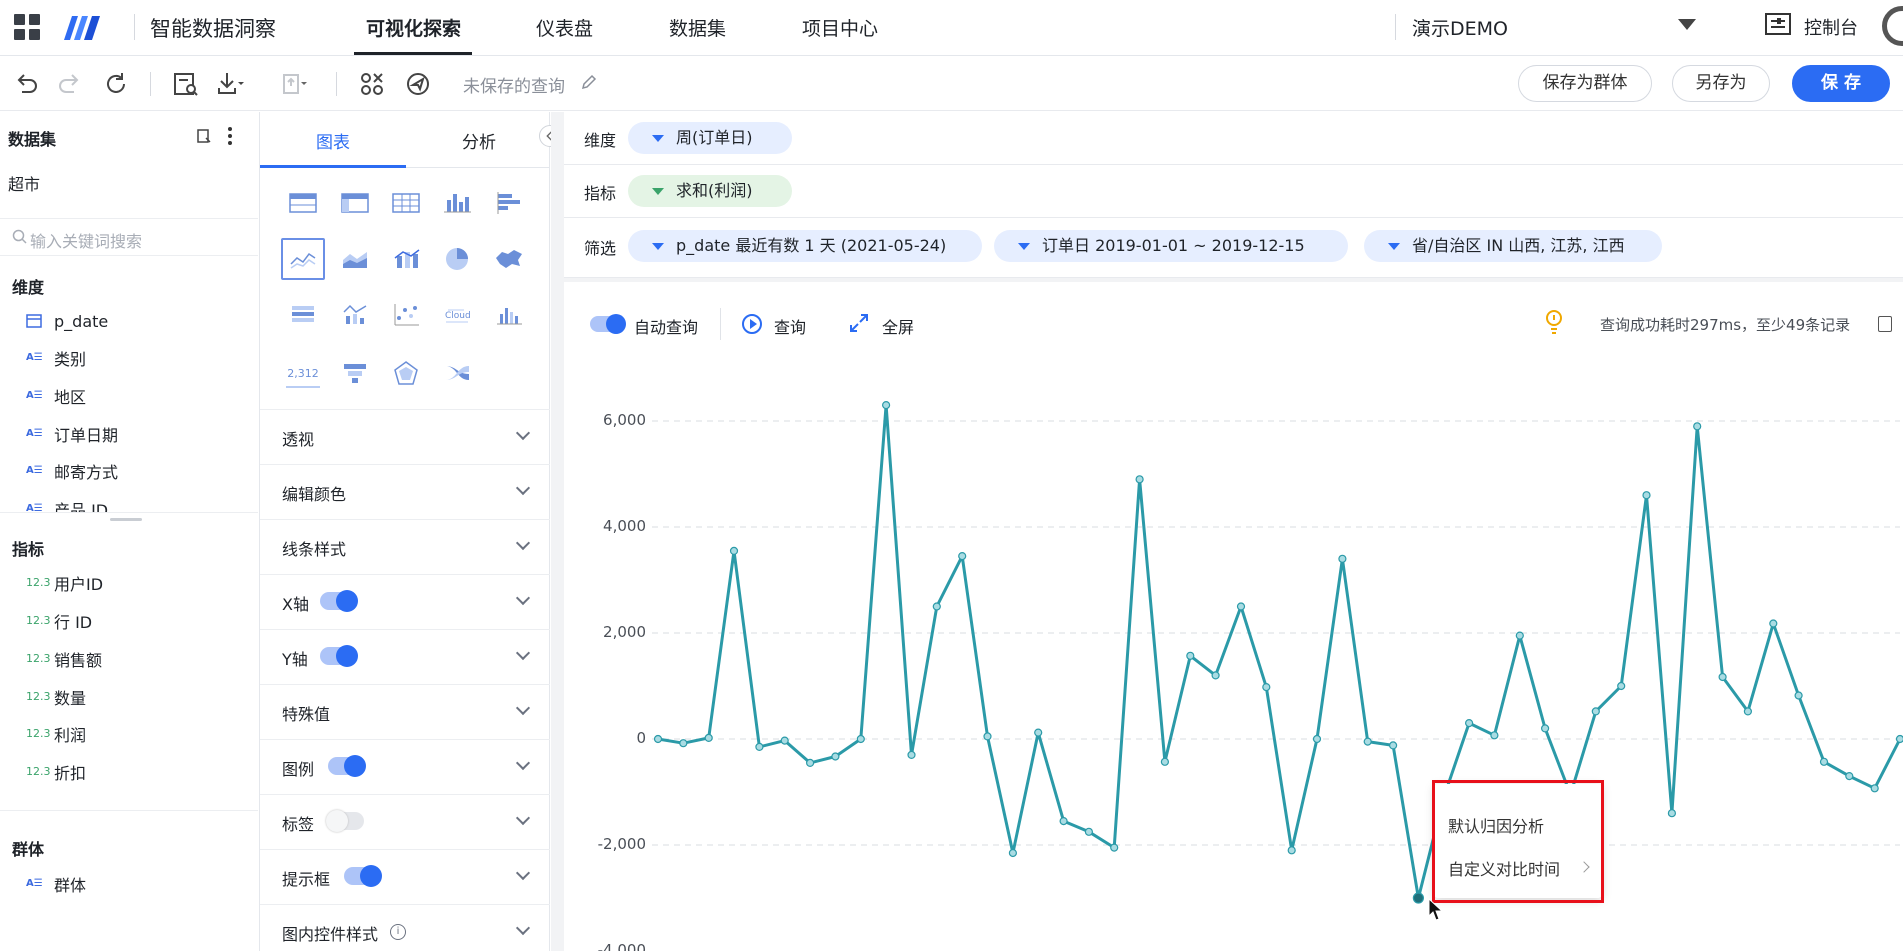 The height and width of the screenshot is (951, 1903). Describe the element at coordinates (710, 191) in the screenshot. I see `measure-pill: 求和(利润)` at that location.